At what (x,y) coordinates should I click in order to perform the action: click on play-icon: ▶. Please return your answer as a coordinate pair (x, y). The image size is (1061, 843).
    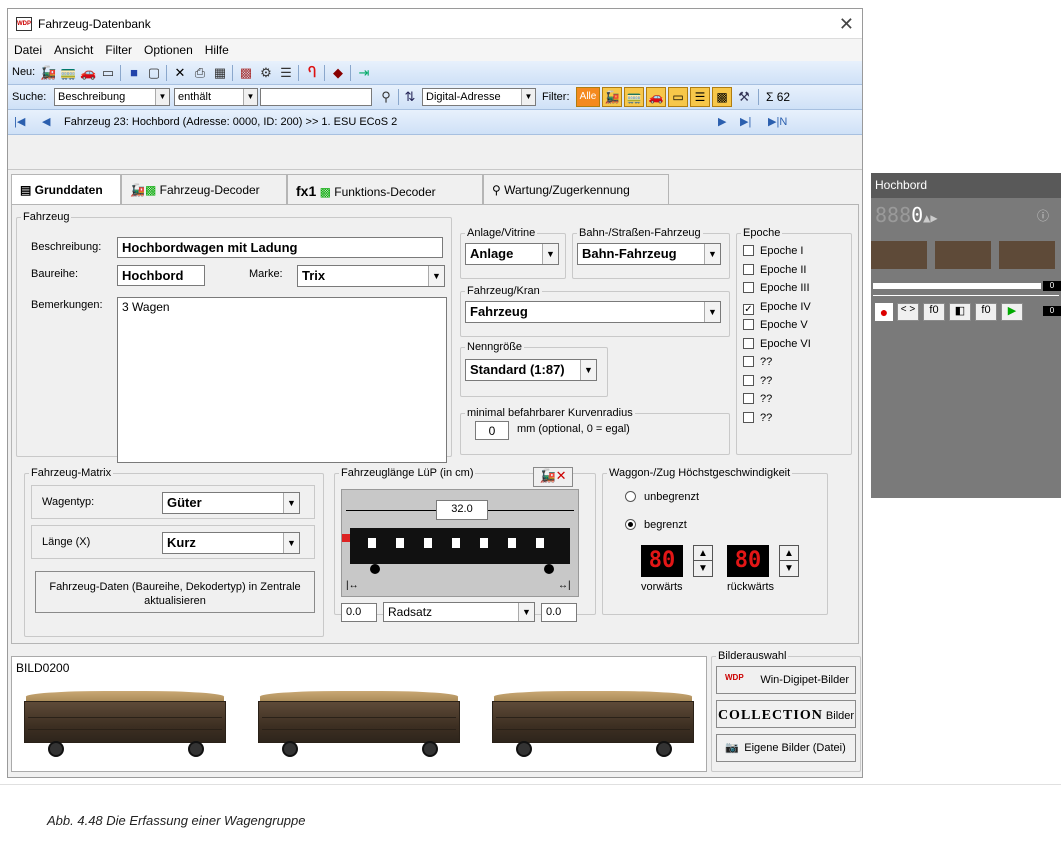
    Looking at the image, I should click on (1012, 312).